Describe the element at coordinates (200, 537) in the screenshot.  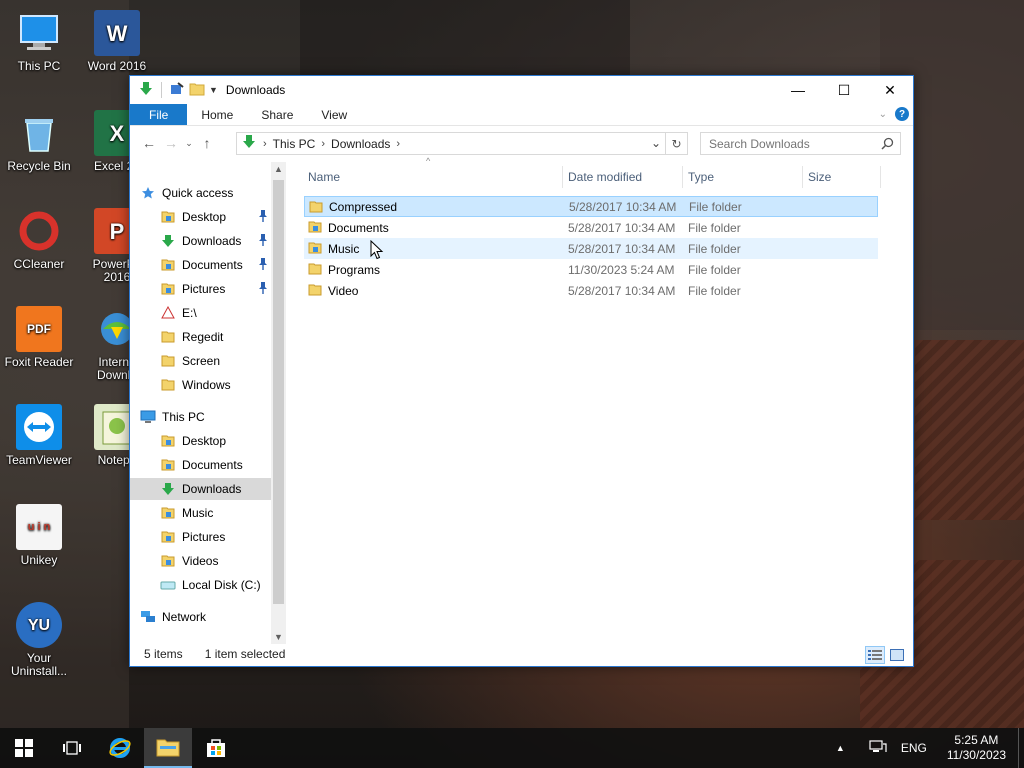
I see `nav-pc-item-pictures: Pictures` at that location.